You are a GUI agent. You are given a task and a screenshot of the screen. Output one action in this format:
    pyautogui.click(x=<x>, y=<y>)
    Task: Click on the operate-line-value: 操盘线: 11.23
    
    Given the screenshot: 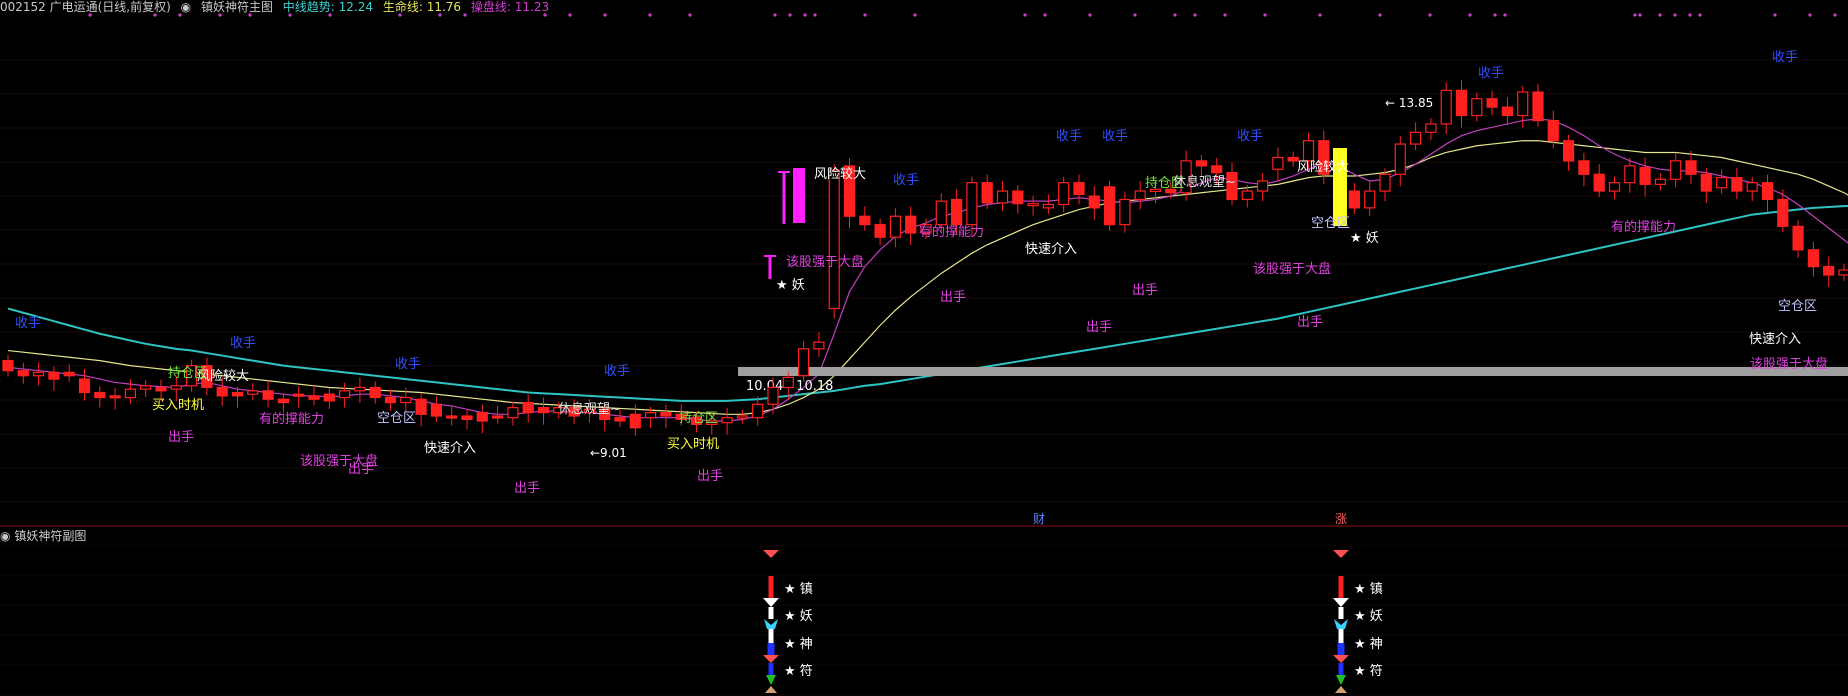 What is the action you would take?
    pyautogui.click(x=510, y=7)
    